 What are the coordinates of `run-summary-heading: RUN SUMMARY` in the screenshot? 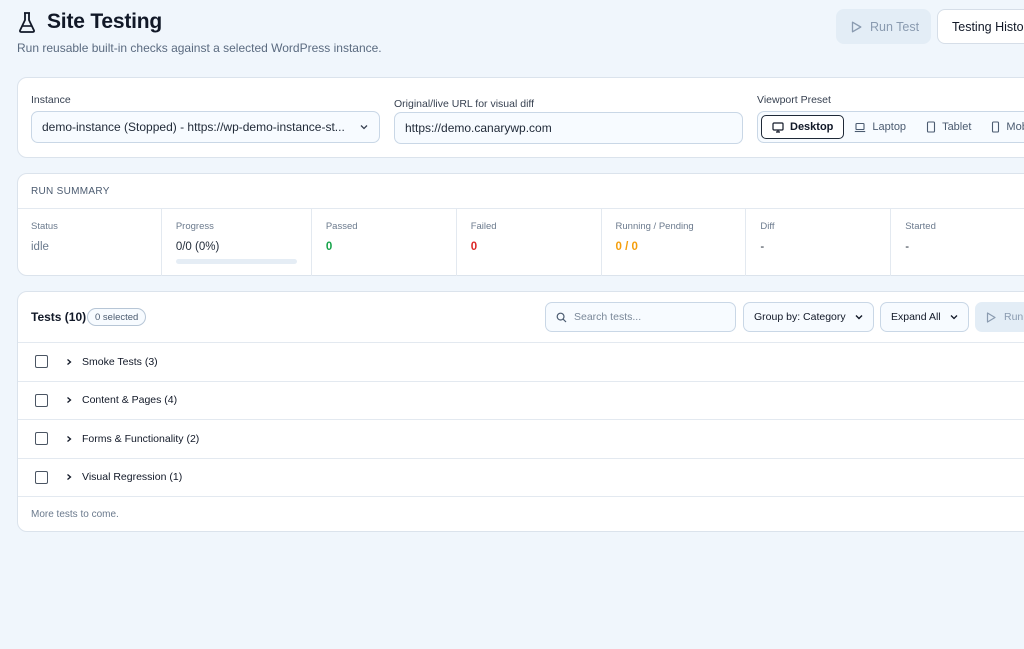 It's located at (521, 191).